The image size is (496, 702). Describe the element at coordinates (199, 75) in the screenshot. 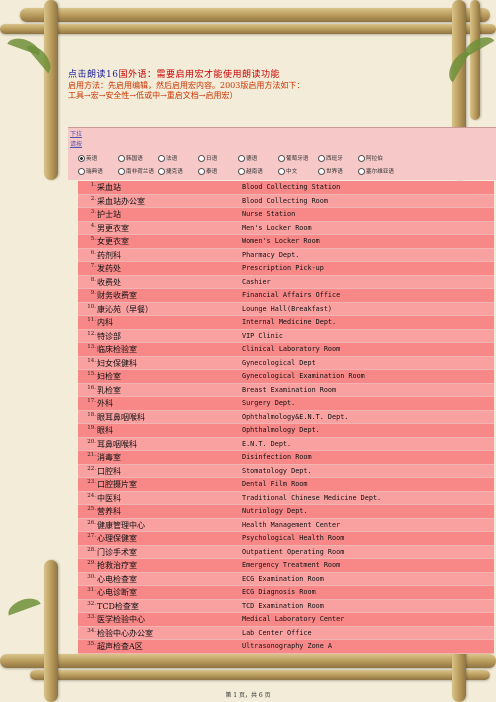

I see `macro-warning: 国外语：需要启用宏才能使用朗读功能` at that location.